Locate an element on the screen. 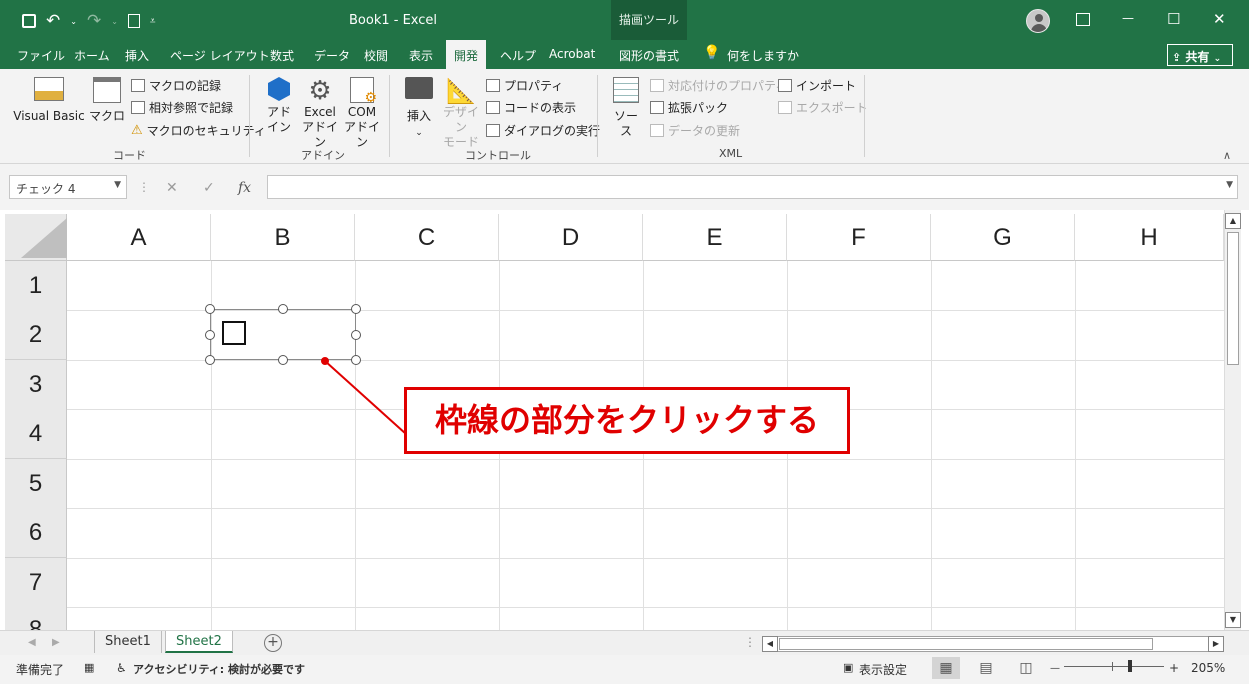  zoom-slider-track is located at coordinates (1114, 666).